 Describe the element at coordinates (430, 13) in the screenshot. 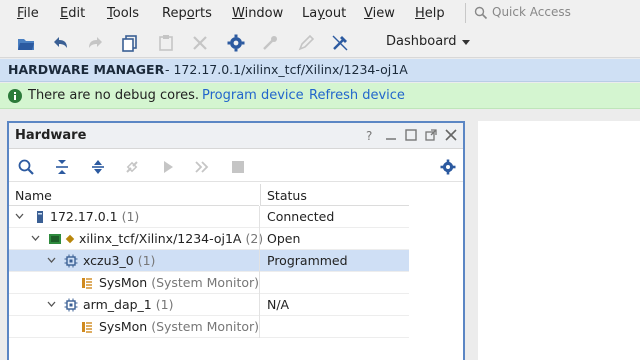

I see `menu-help: Help` at that location.